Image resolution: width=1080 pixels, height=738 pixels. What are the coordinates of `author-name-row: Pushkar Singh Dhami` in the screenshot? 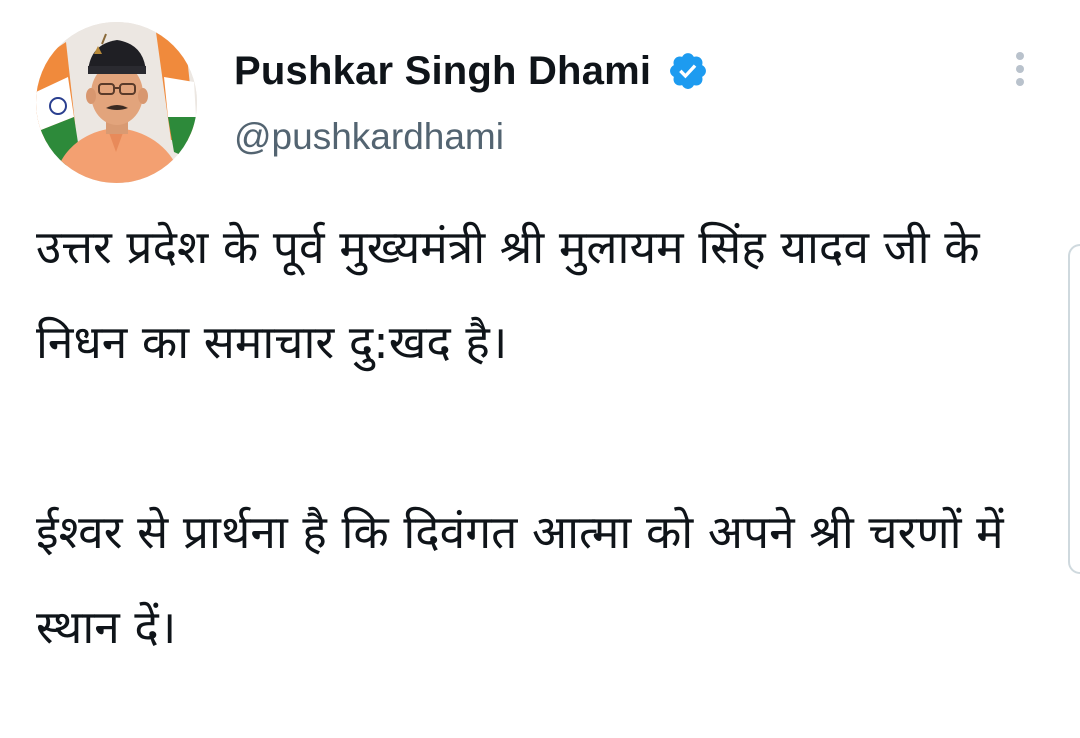 It's located at (471, 71).